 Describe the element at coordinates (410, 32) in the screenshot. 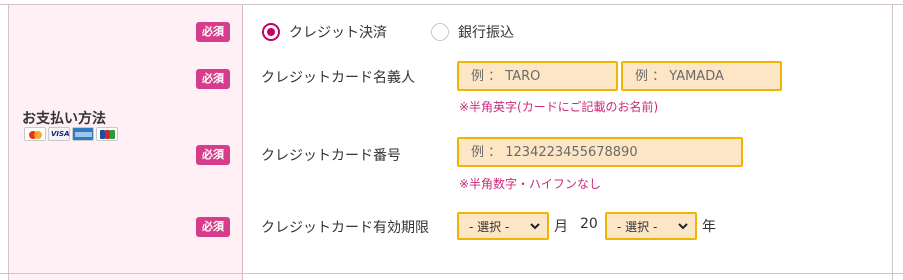

I see `payment-method-options: クレジット決済 銀行振込` at that location.